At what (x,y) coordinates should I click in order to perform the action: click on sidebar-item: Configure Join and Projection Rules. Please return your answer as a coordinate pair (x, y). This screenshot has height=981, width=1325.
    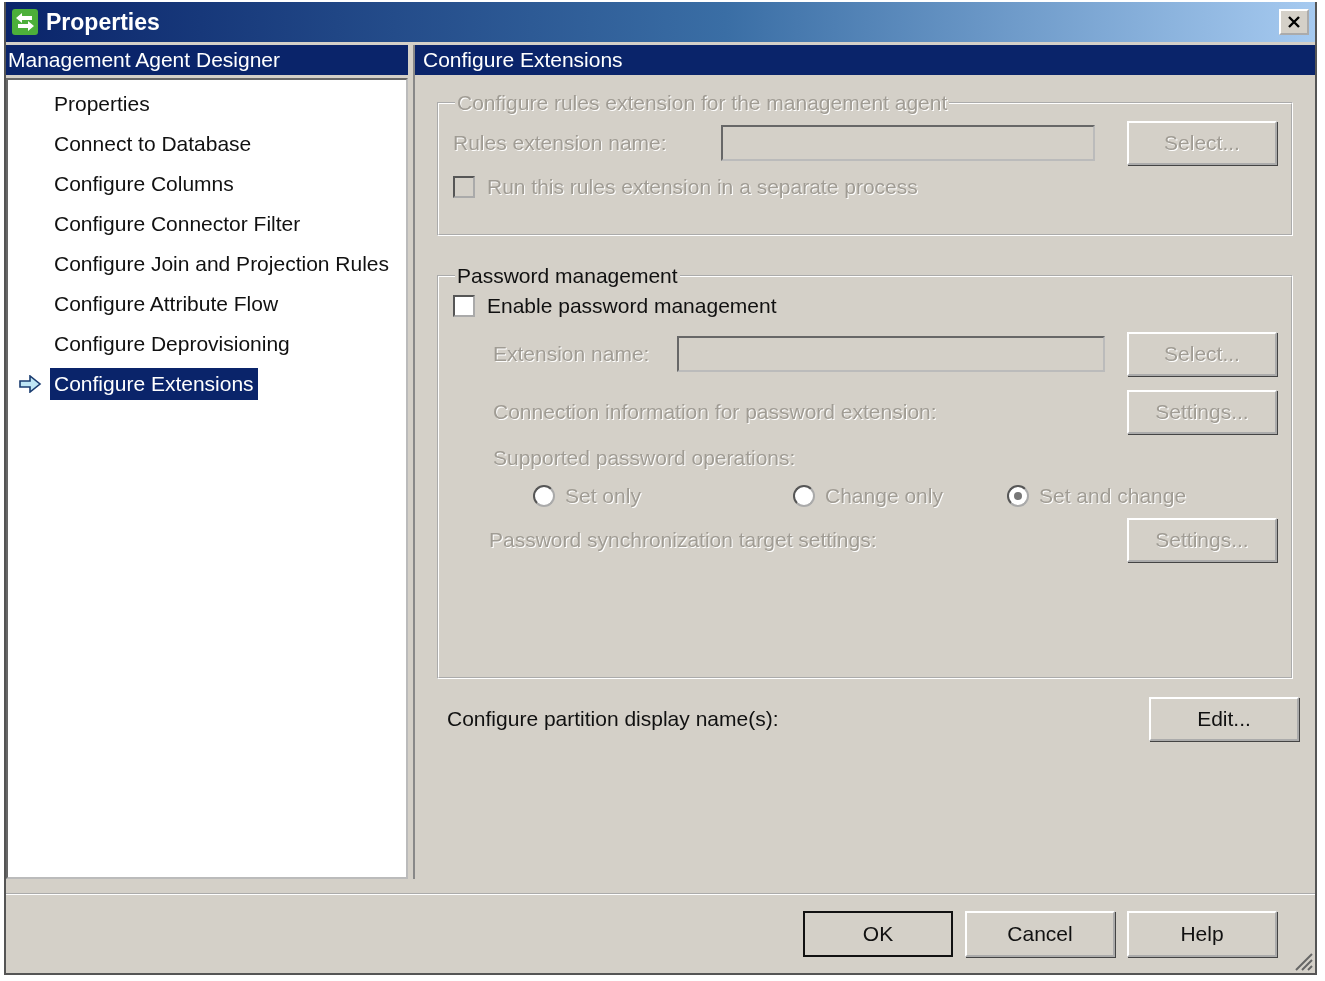
    Looking at the image, I should click on (222, 264).